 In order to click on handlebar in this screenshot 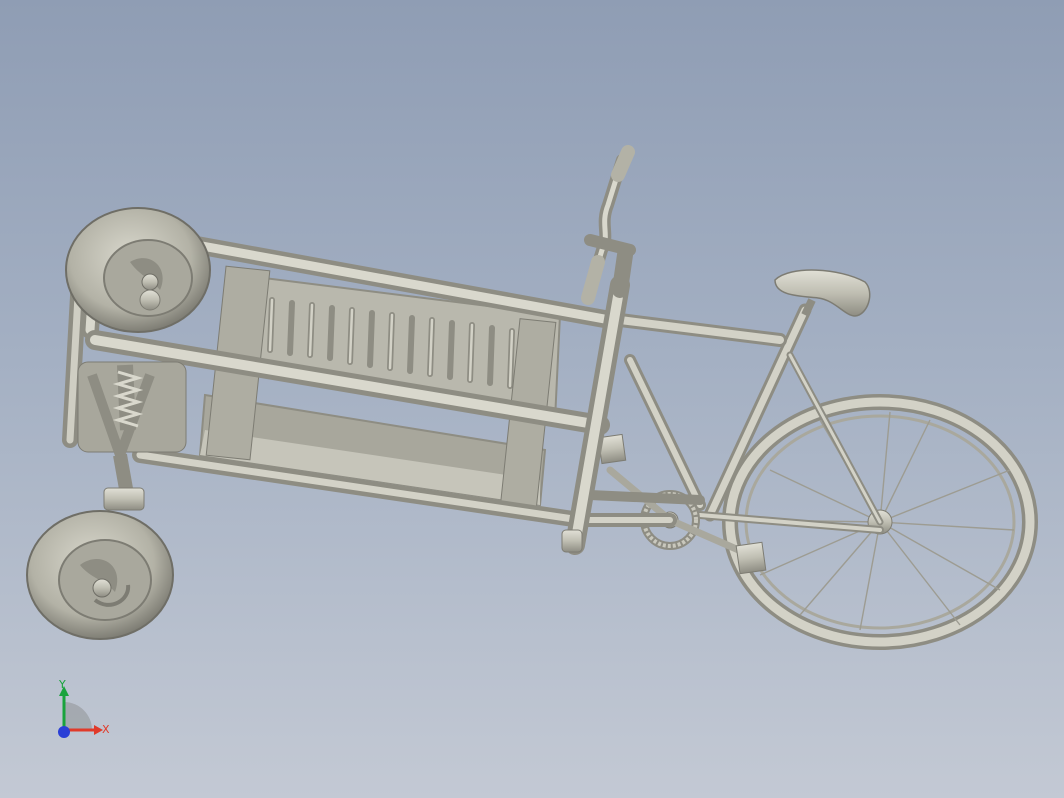, I will do `click(608, 225)`.